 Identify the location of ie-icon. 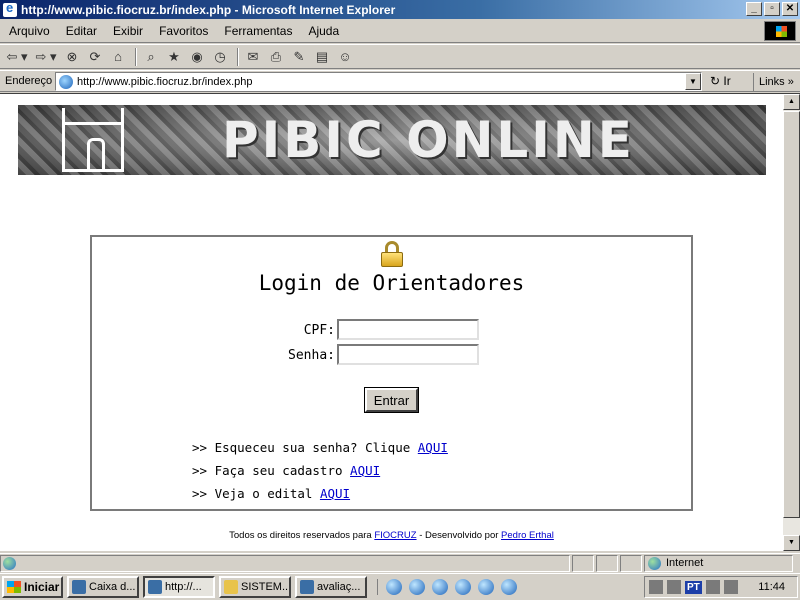
(10, 8).